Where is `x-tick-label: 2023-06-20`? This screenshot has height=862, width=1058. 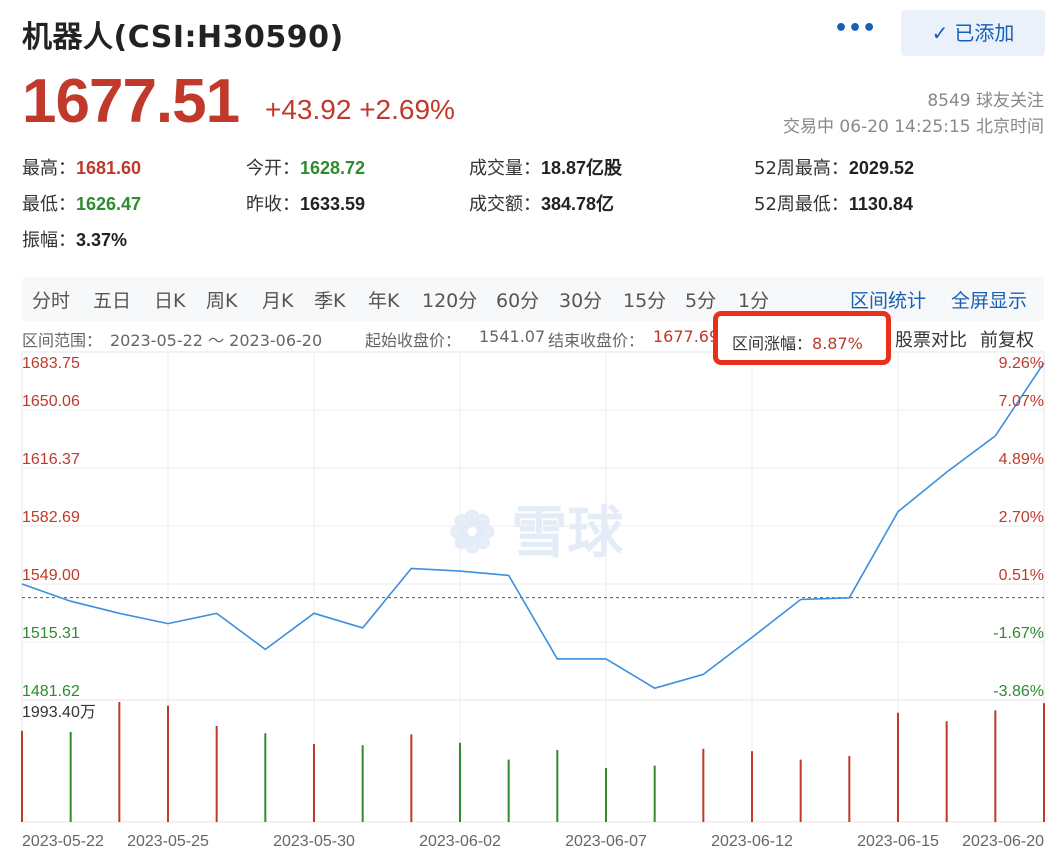 x-tick-label: 2023-06-20 is located at coordinates (1003, 841).